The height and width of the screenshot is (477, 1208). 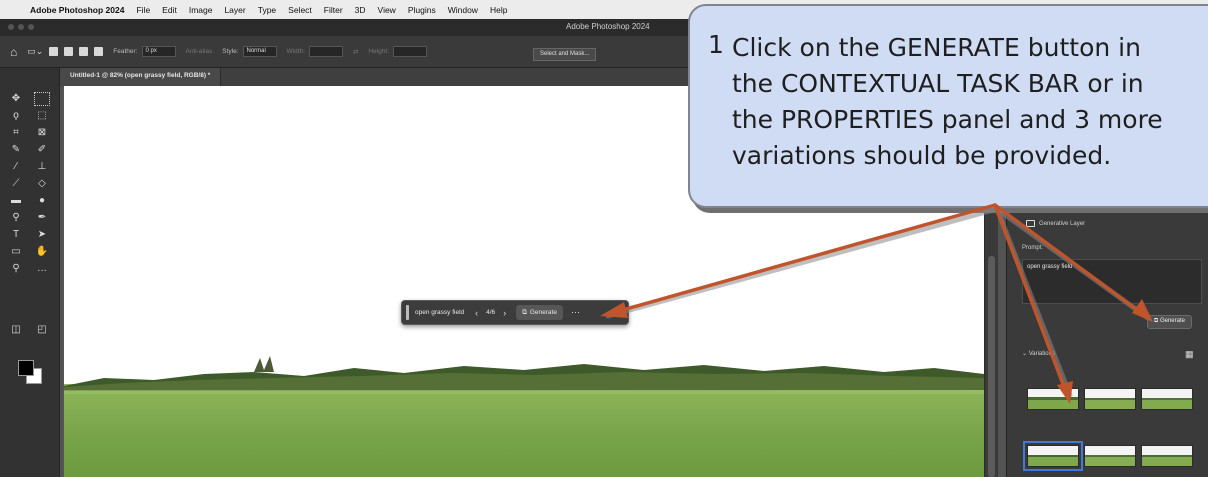 What do you see at coordinates (26, 368) in the screenshot?
I see `foreground-color-swatch` at bounding box center [26, 368].